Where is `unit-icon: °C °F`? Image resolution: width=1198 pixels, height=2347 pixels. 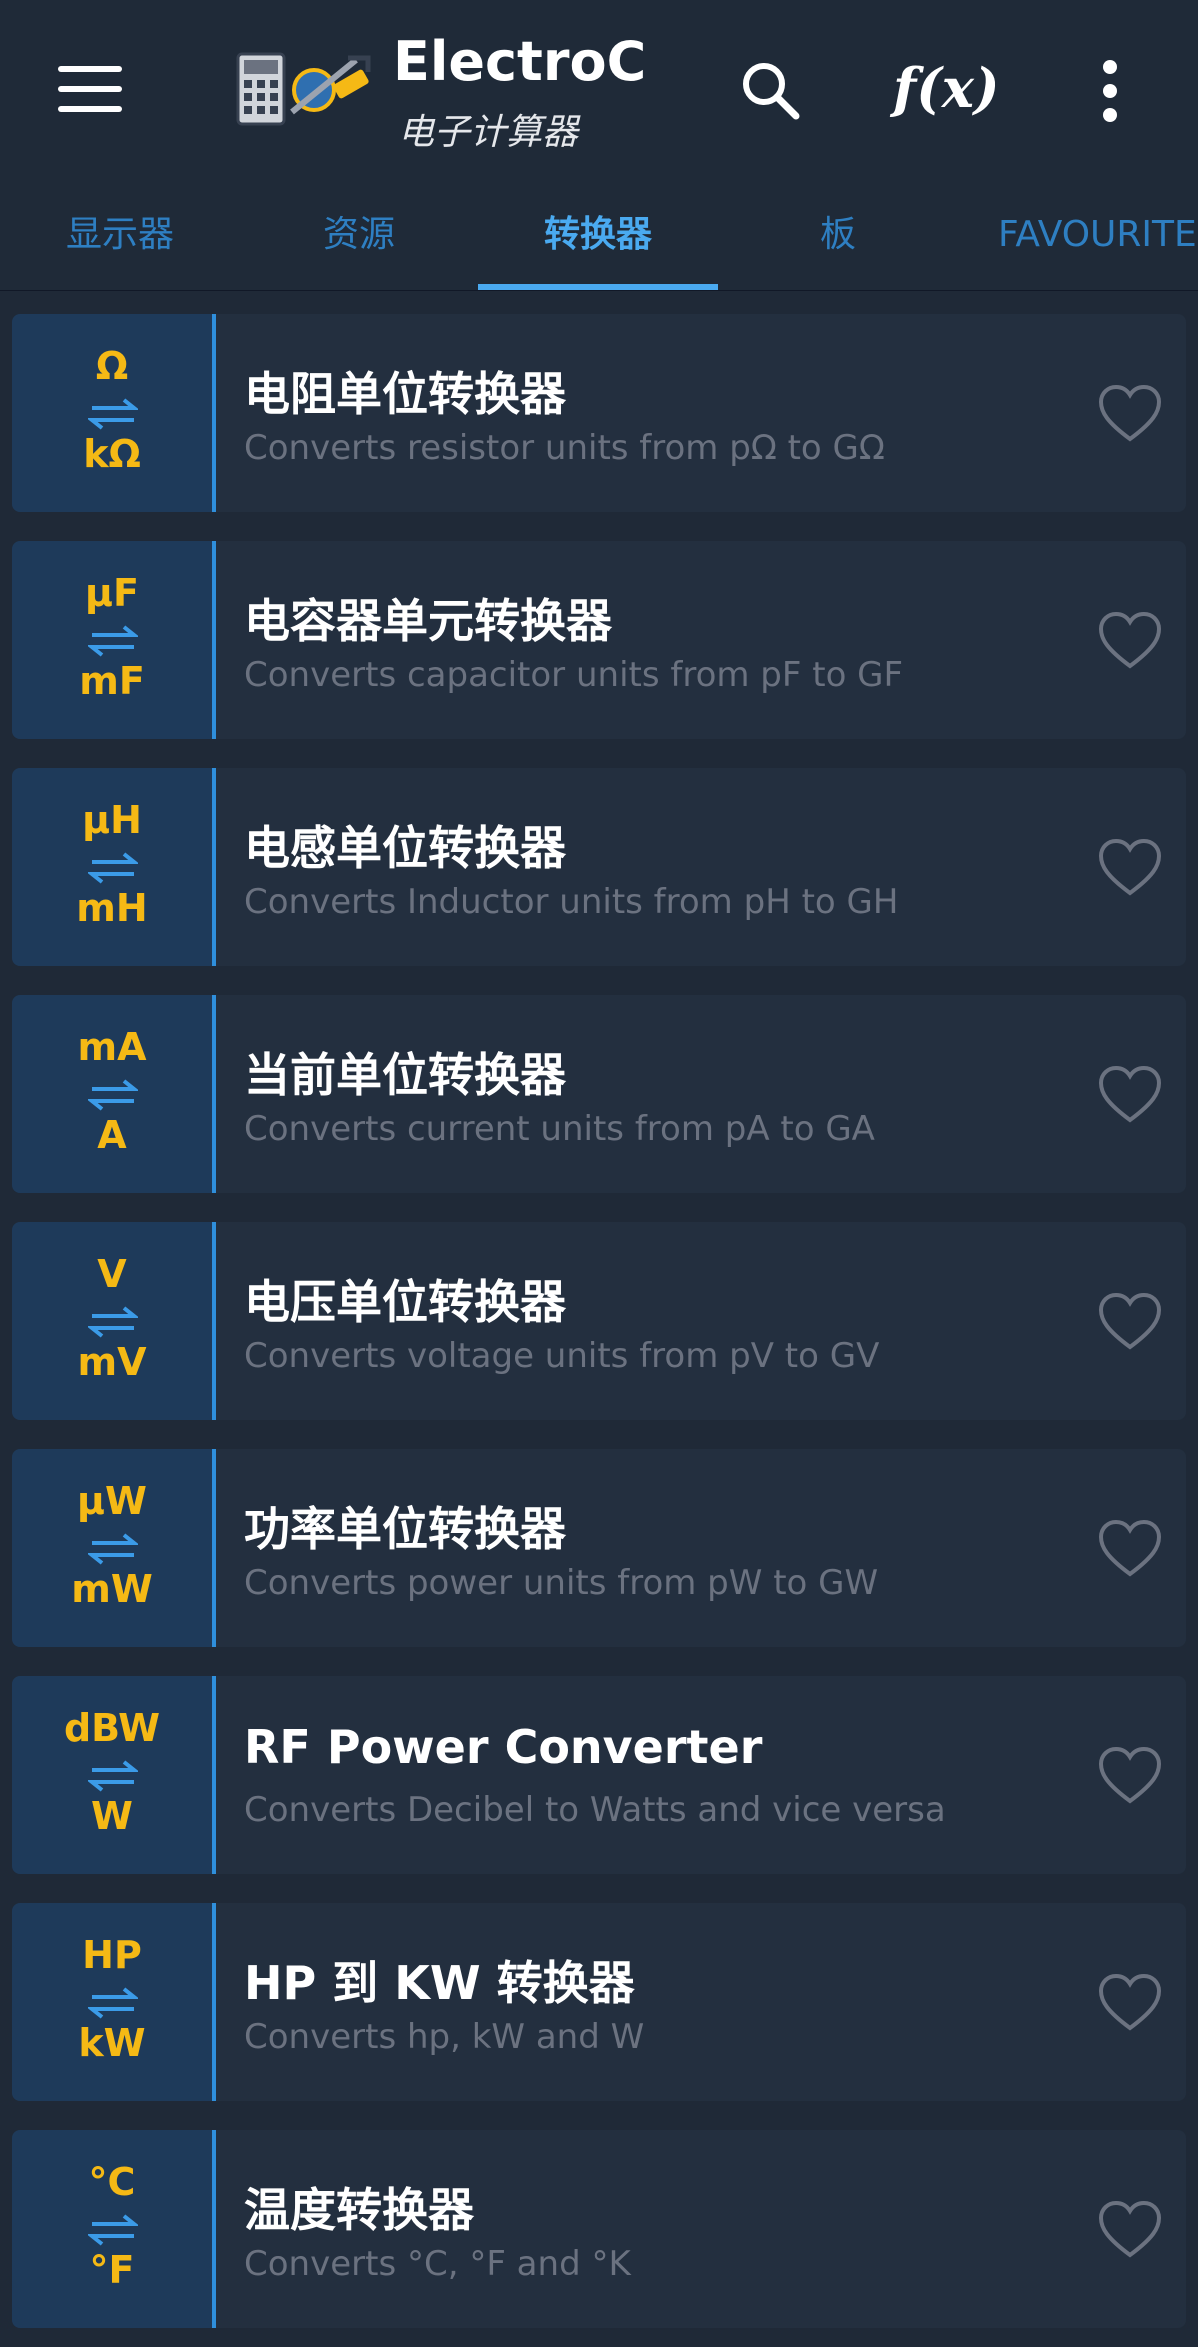 unit-icon: °C °F is located at coordinates (114, 2229).